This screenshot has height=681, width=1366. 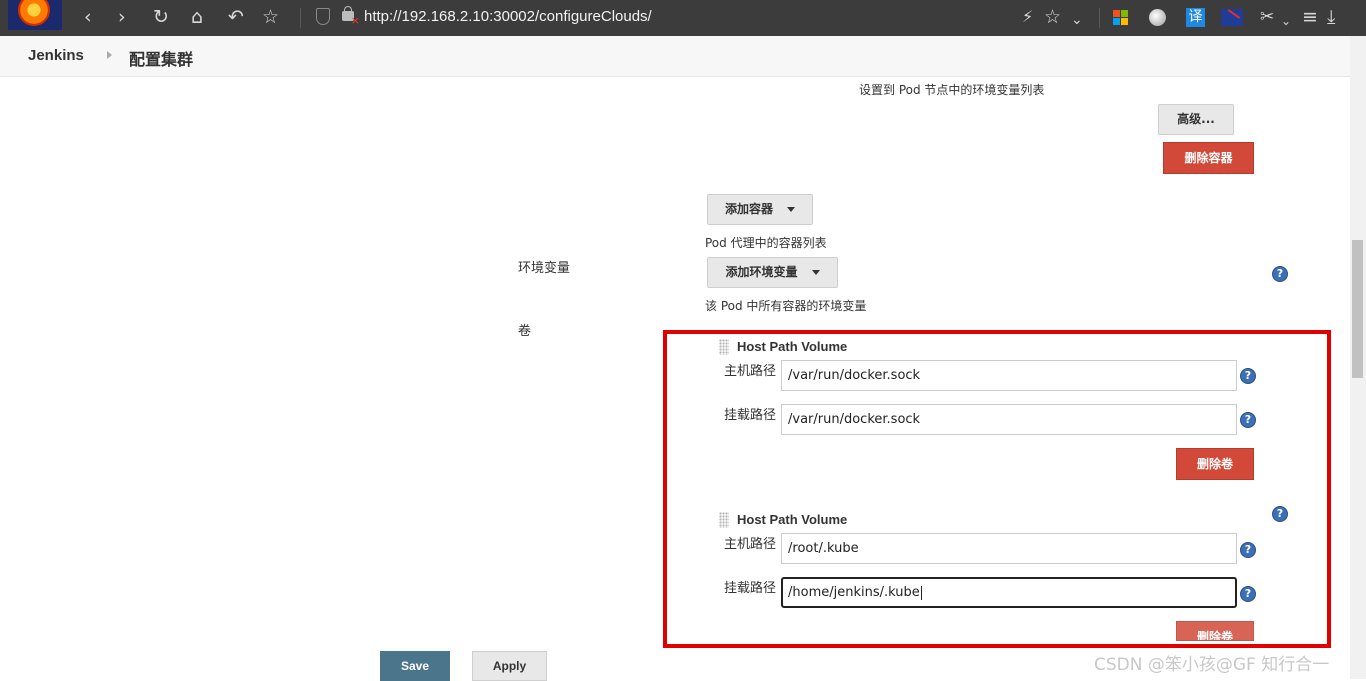 I want to click on delete-container-button: 删除容器, so click(x=1208, y=158).